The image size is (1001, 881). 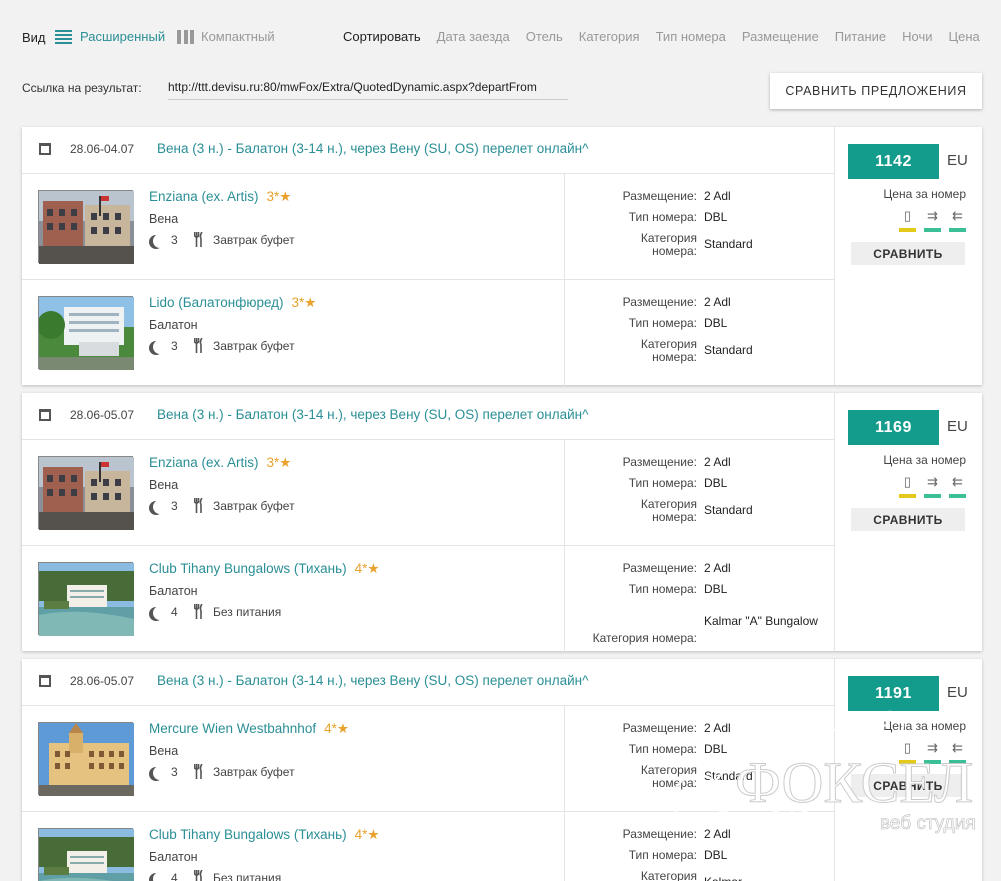 What do you see at coordinates (932, 220) in the screenshot?
I see `arrow-right-icon: ⇉` at bounding box center [932, 220].